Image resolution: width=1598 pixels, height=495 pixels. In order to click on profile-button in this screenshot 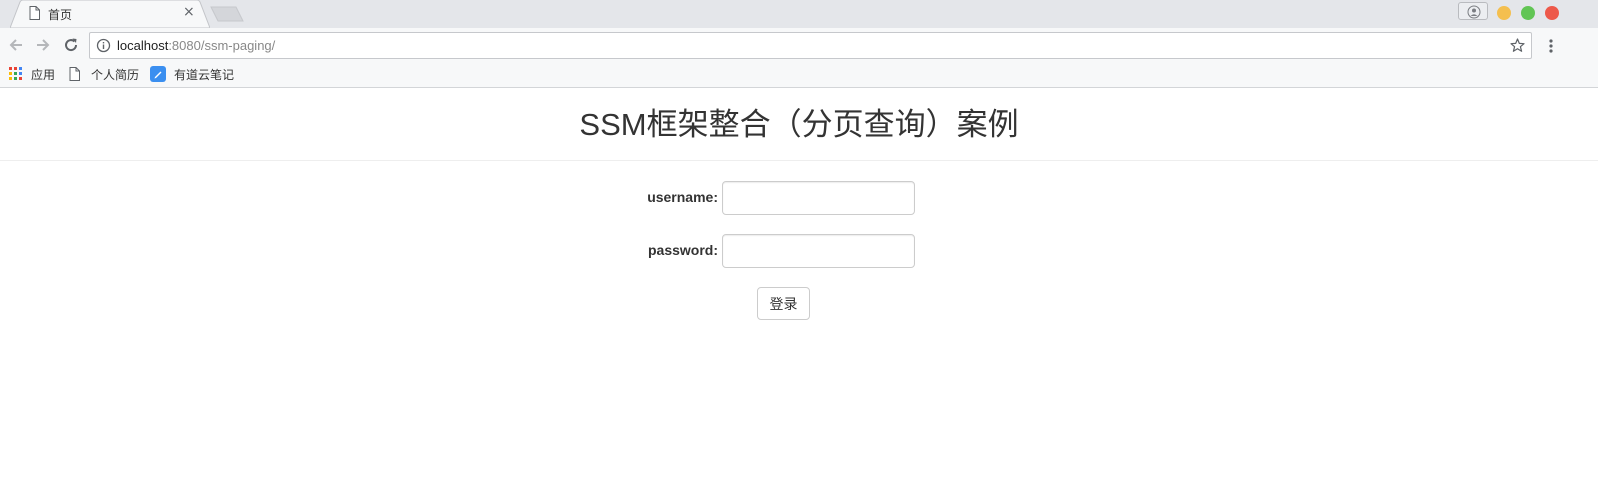, I will do `click(1473, 11)`.